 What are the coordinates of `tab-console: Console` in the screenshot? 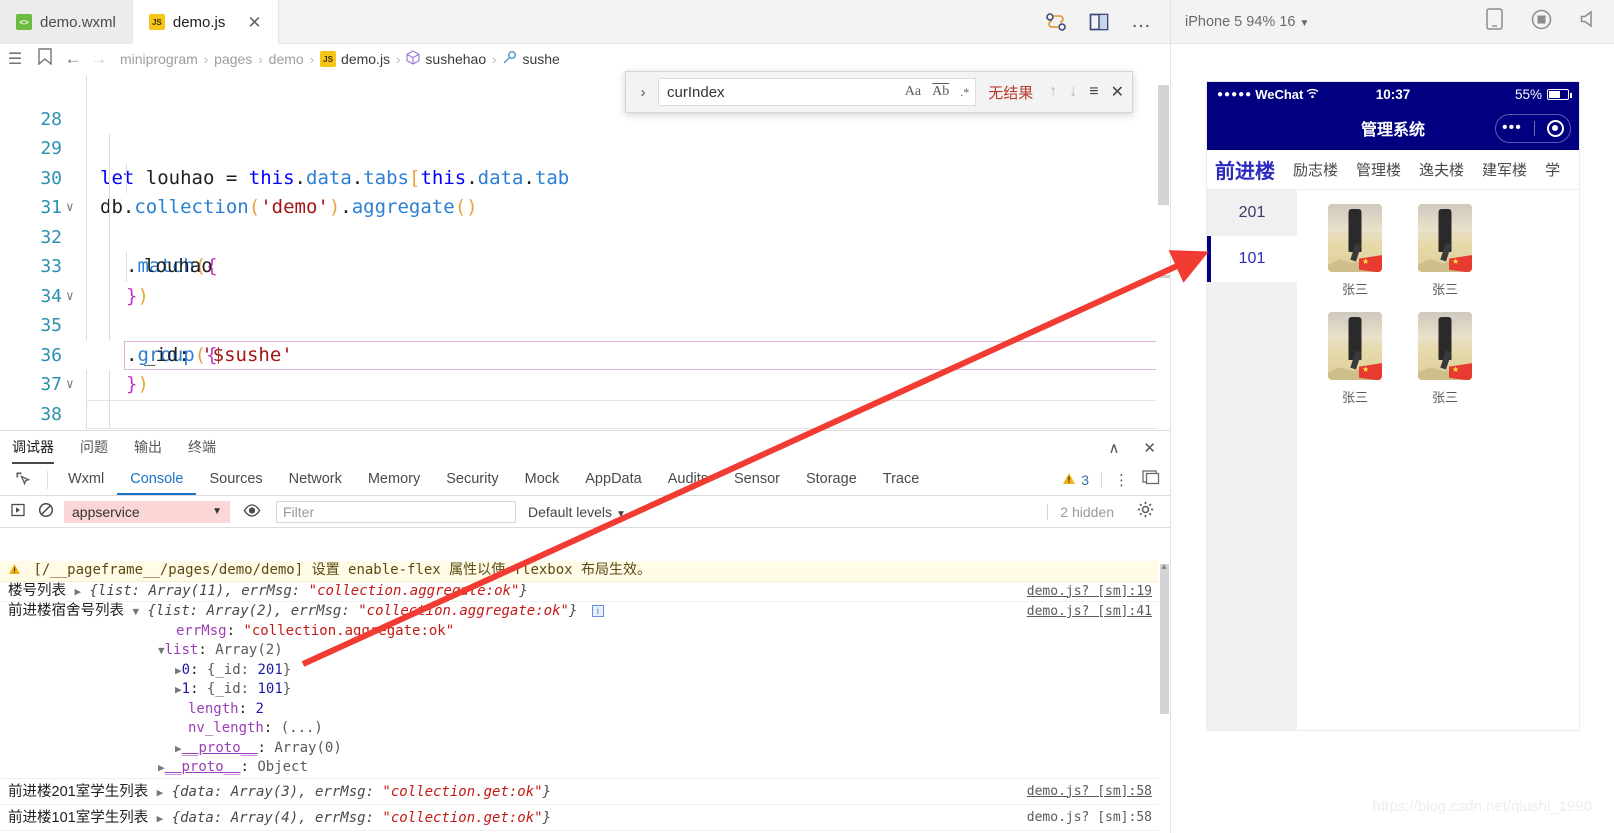 It's located at (156, 479).